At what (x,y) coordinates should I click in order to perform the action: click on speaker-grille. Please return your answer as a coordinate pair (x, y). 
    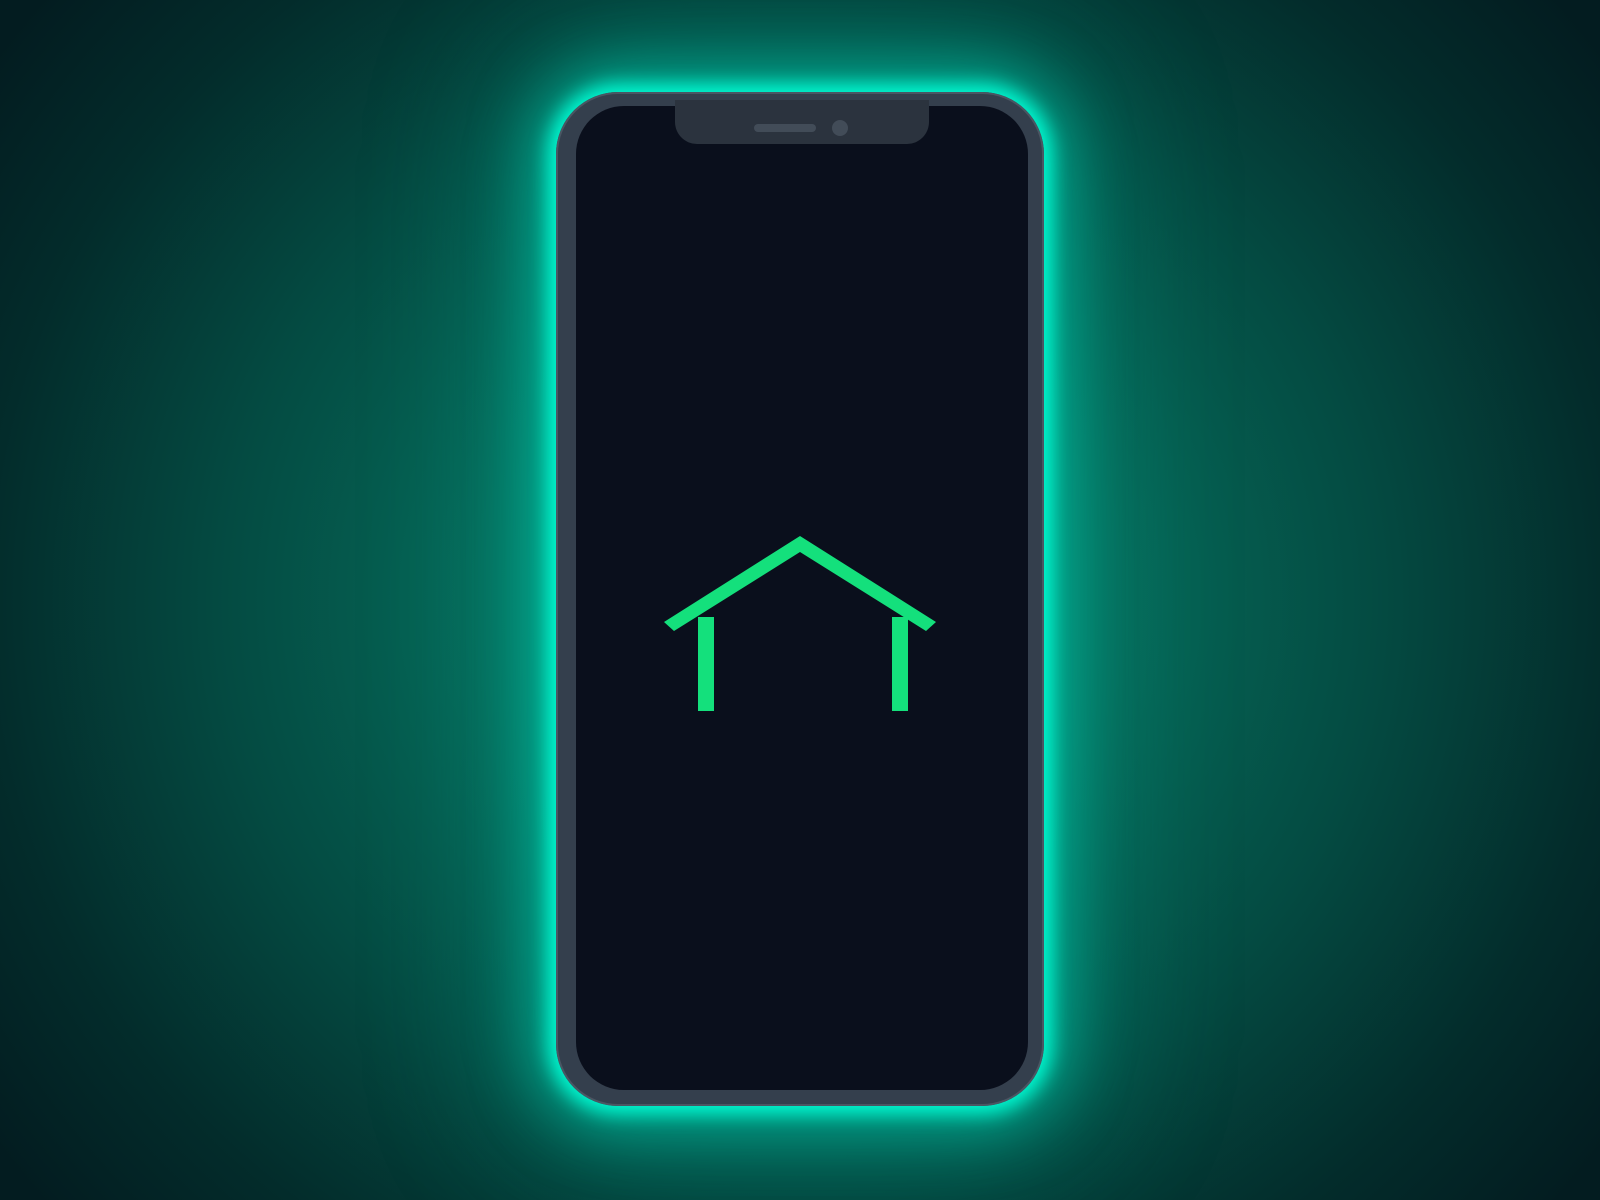
    Looking at the image, I should click on (785, 128).